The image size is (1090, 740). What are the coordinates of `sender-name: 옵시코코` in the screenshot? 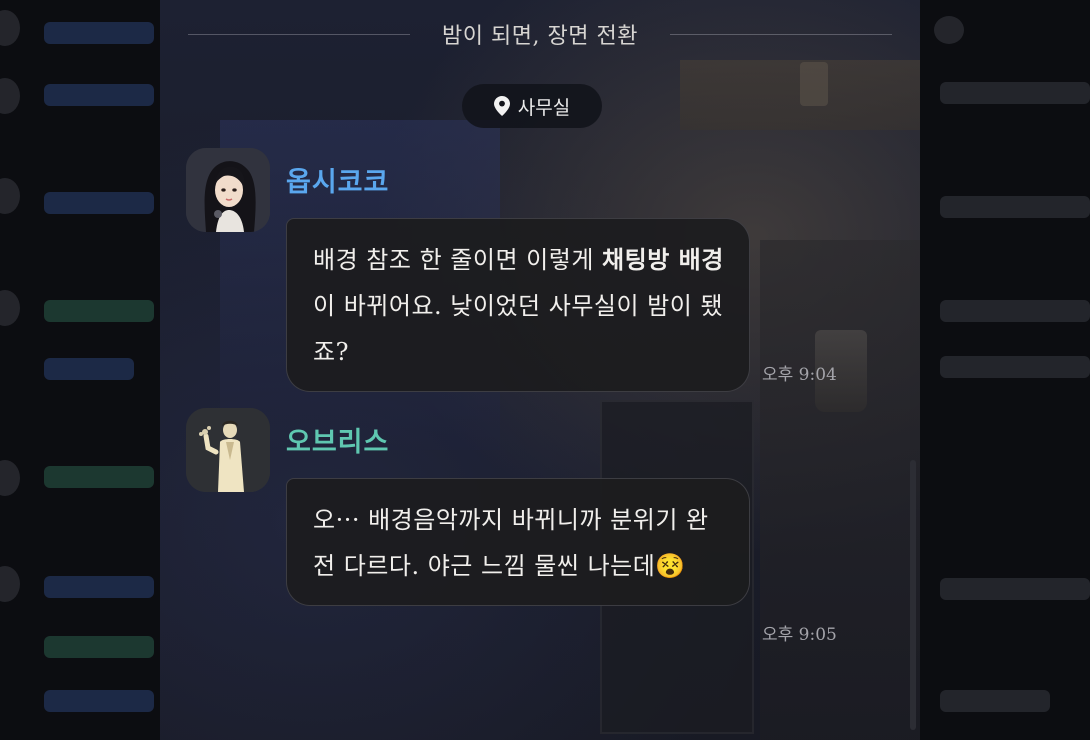 It's located at (337, 179).